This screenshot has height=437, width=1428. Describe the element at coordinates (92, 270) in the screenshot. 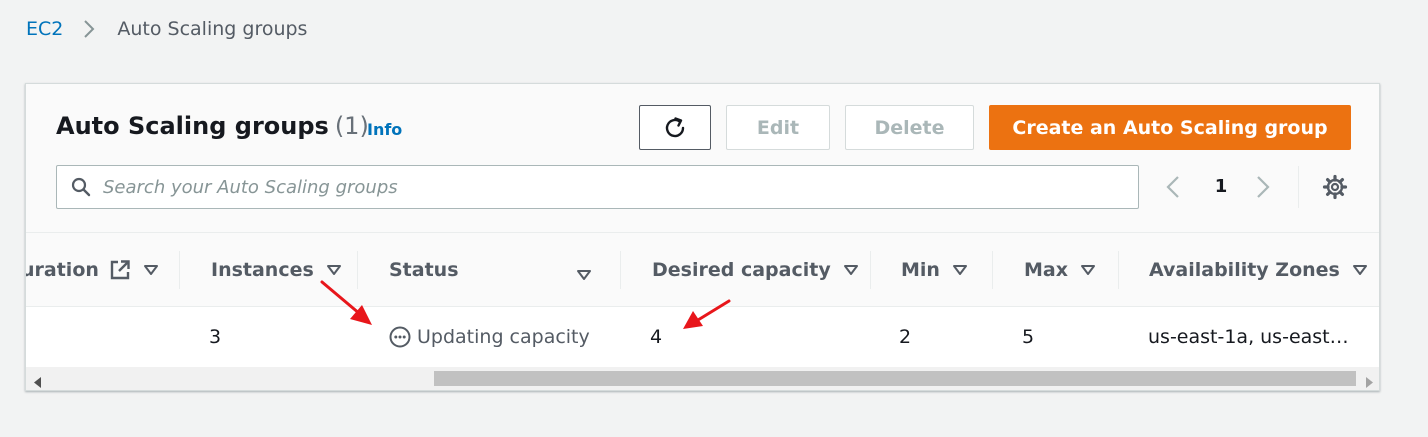

I see `column-header-launch-configuration: uration` at that location.